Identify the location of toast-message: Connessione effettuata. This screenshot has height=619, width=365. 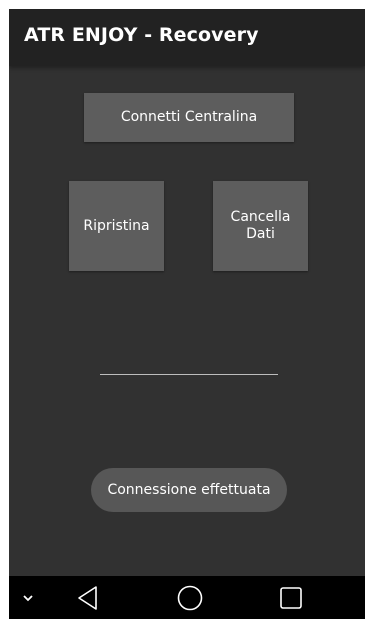
(189, 490).